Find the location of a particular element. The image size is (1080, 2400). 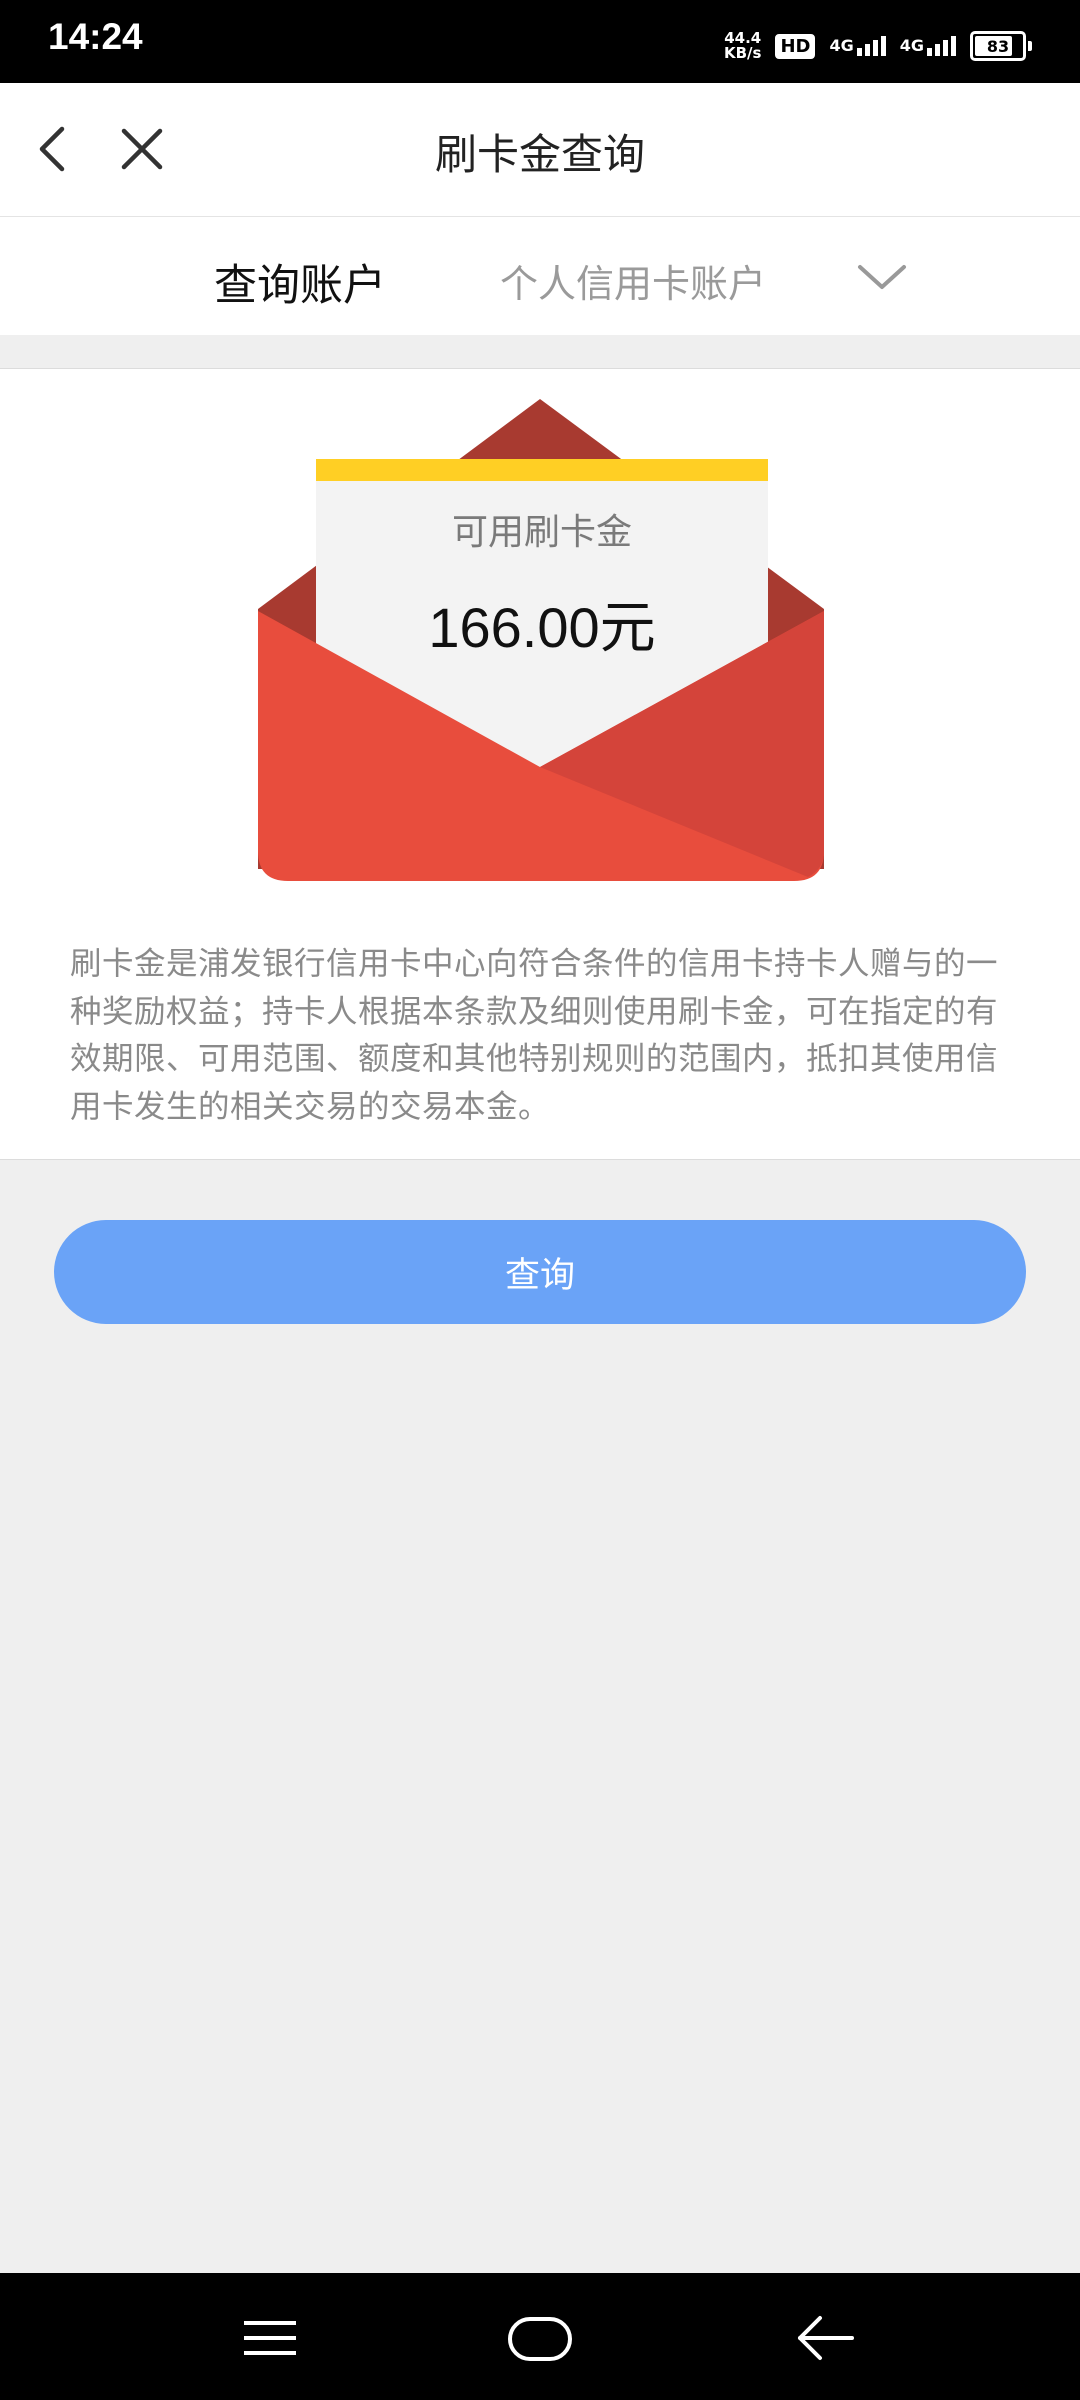

sim2-label: 4G is located at coordinates (911, 45).